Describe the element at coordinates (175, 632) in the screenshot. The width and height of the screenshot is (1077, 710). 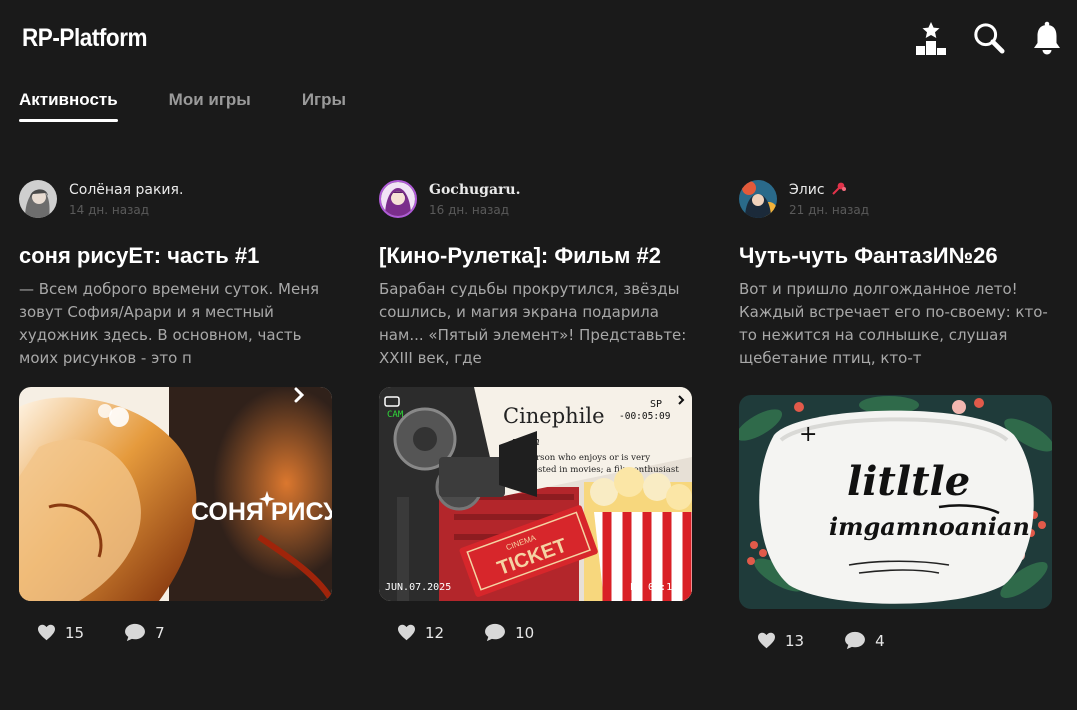
I see `post-stats: 15 7` at that location.